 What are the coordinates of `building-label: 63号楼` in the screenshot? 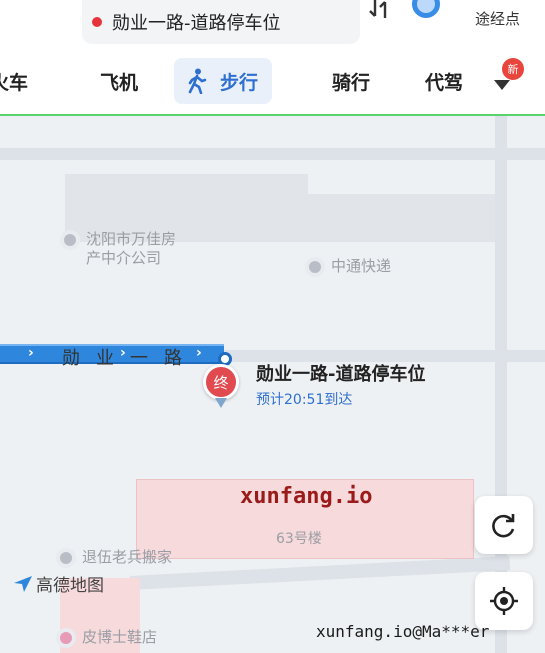 It's located at (299, 539).